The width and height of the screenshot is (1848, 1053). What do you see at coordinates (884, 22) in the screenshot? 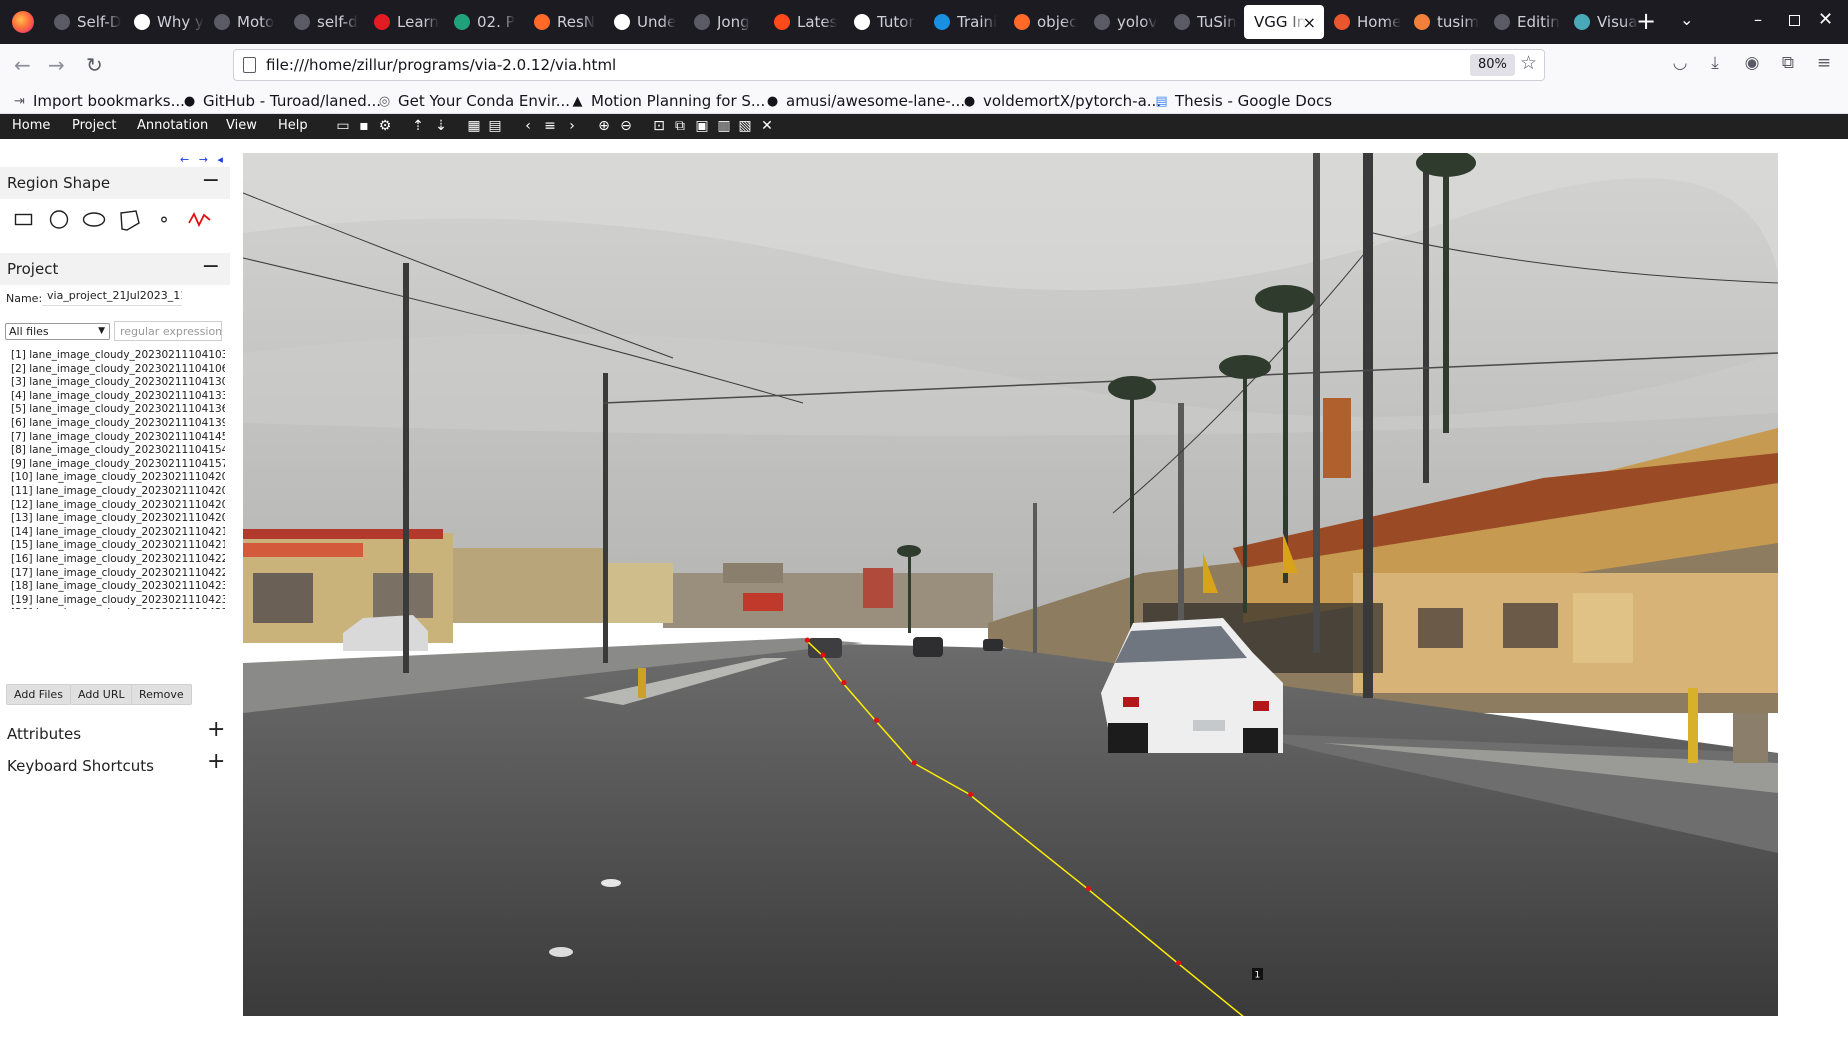
I see `tab-tutor: Tutor` at bounding box center [884, 22].